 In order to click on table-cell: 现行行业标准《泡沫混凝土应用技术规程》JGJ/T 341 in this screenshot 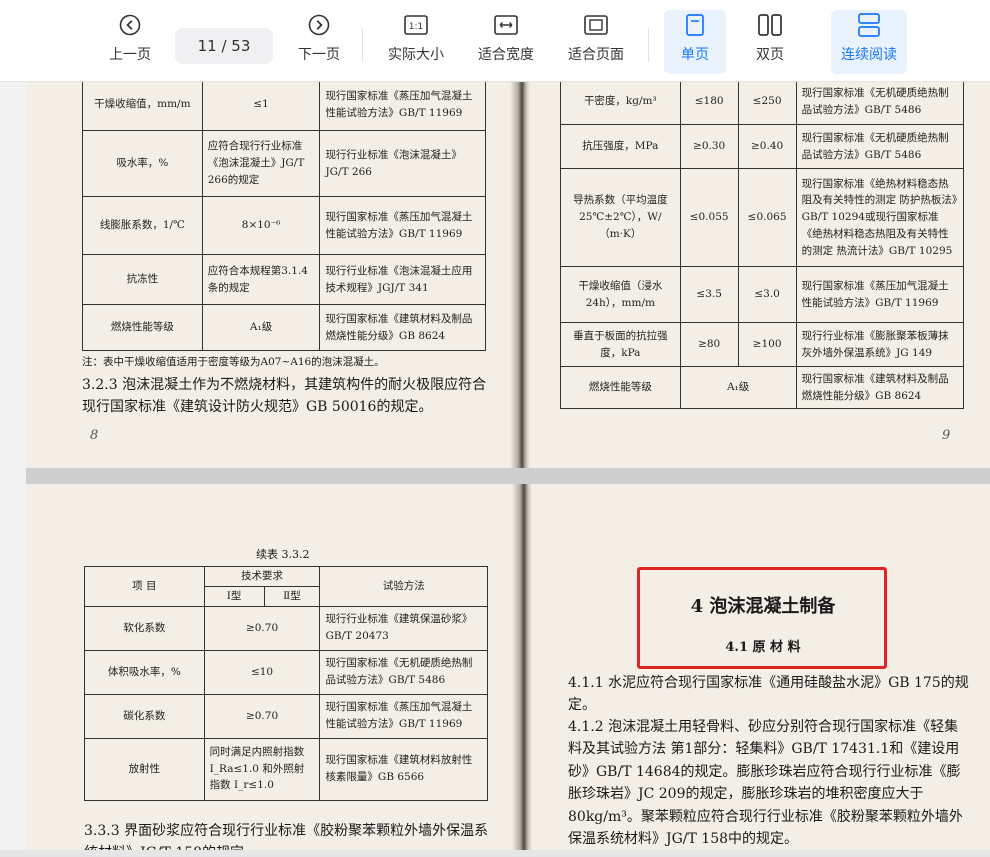, I will do `click(402, 279)`.